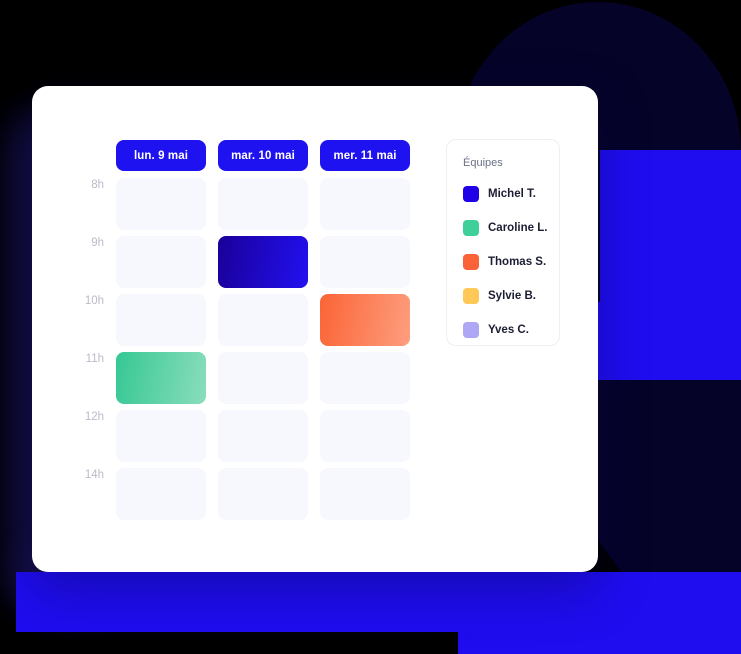  I want to click on day-header-pill: mar. 10 mai, so click(263, 155).